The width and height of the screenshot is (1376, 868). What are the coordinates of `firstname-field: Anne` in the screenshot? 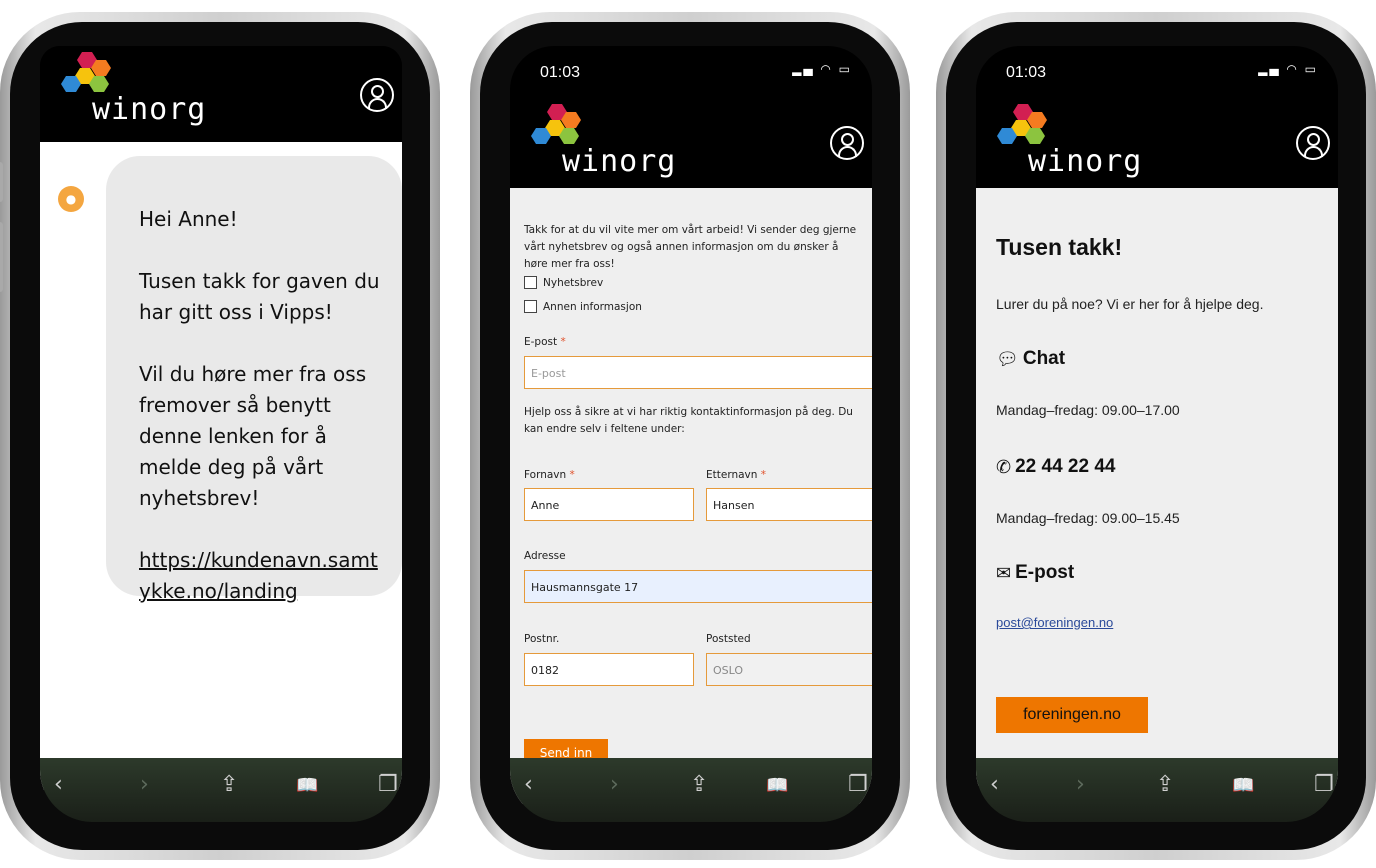 It's located at (609, 504).